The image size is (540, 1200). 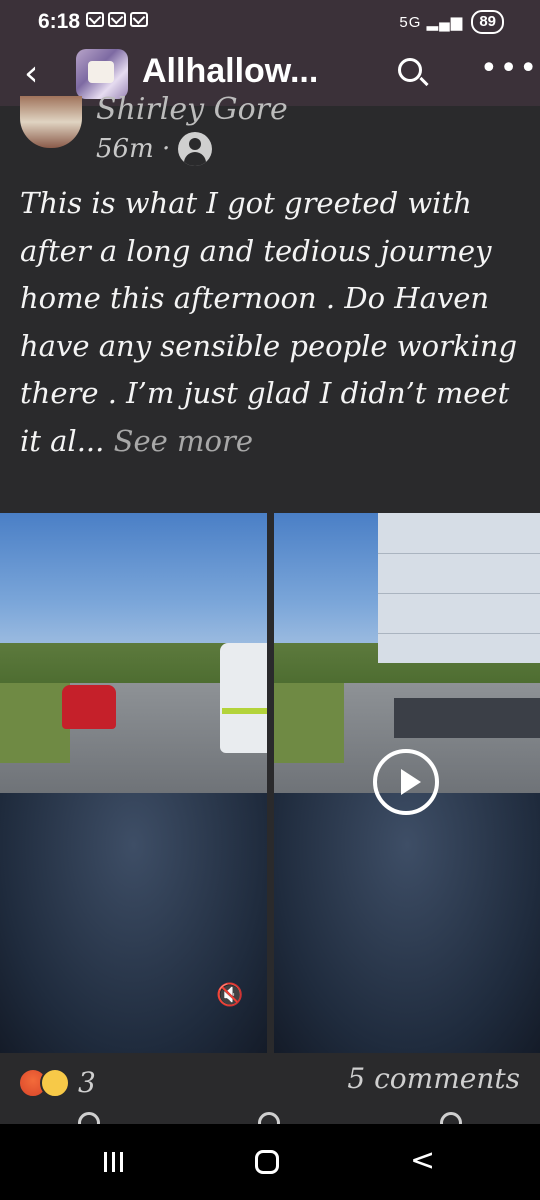 I want to click on back-arrow-icon: ‹, so click(x=31, y=74).